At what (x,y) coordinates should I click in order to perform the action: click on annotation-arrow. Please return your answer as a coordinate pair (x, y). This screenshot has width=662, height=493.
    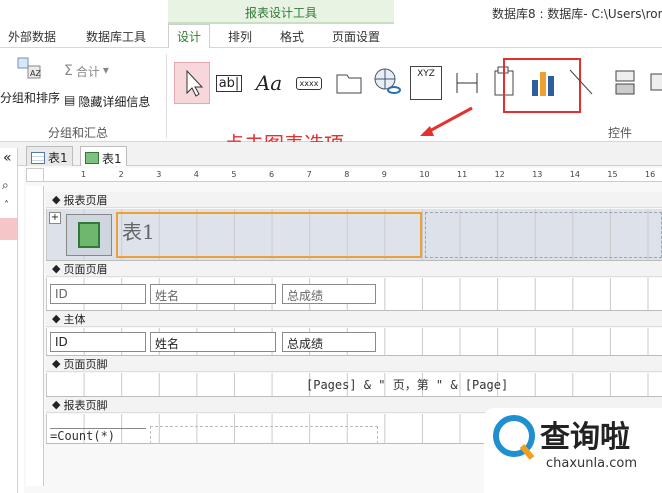
    Looking at the image, I should click on (446, 123).